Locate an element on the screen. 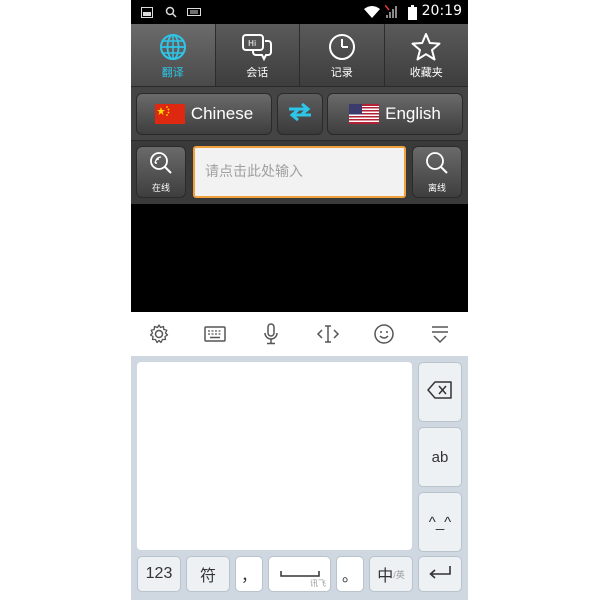 The width and height of the screenshot is (600, 600). tab-conversation: Hi 会话 is located at coordinates (258, 55).